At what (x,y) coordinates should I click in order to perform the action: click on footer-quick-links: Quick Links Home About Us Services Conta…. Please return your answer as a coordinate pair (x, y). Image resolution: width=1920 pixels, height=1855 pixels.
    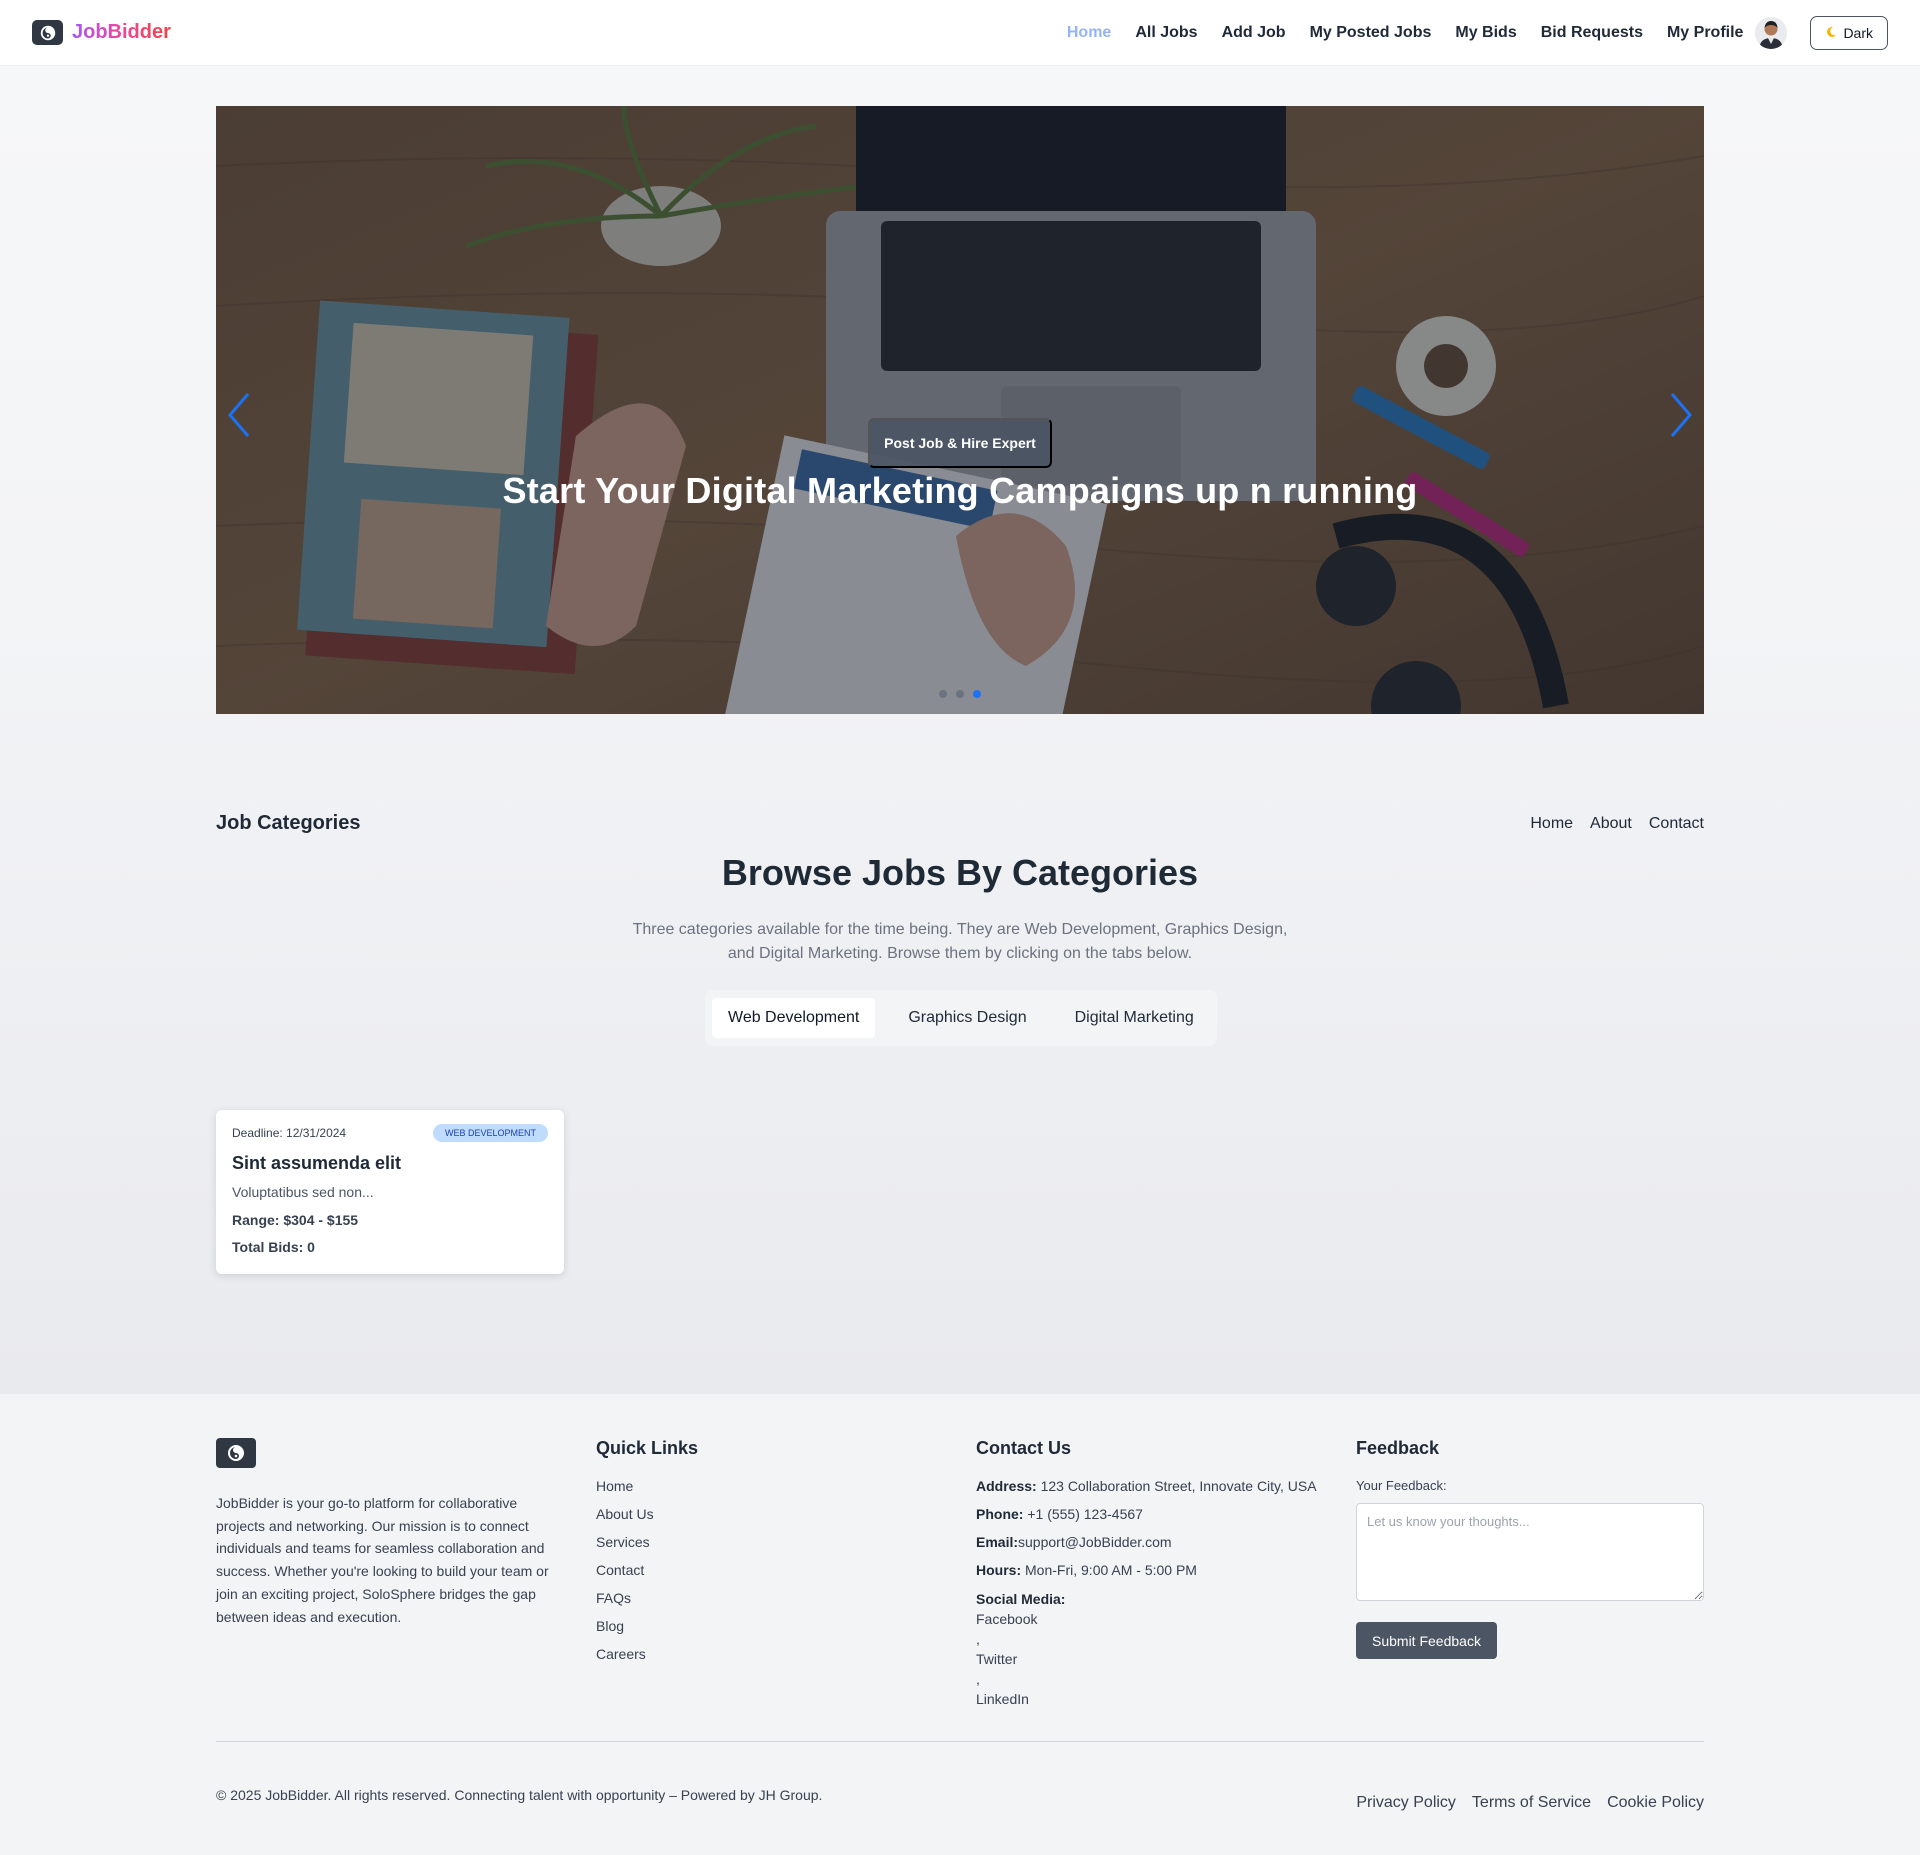
    Looking at the image, I should click on (647, 1555).